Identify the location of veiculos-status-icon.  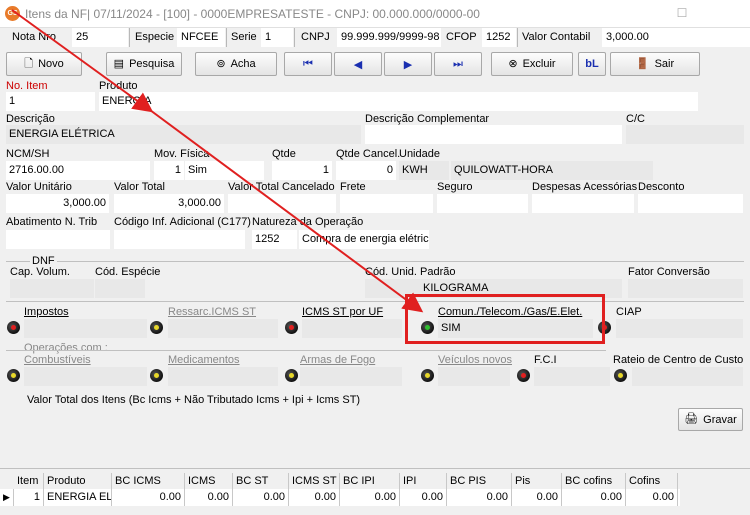
(427, 375).